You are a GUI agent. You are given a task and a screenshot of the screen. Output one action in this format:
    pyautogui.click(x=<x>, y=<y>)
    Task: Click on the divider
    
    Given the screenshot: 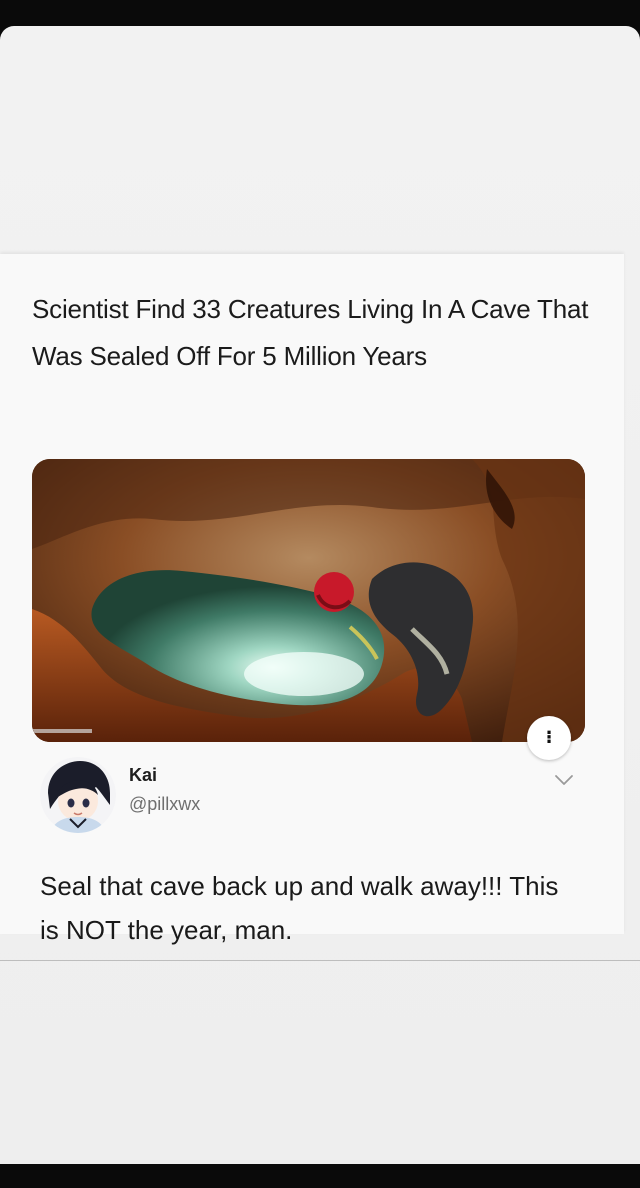 What is the action you would take?
    pyautogui.click(x=320, y=960)
    